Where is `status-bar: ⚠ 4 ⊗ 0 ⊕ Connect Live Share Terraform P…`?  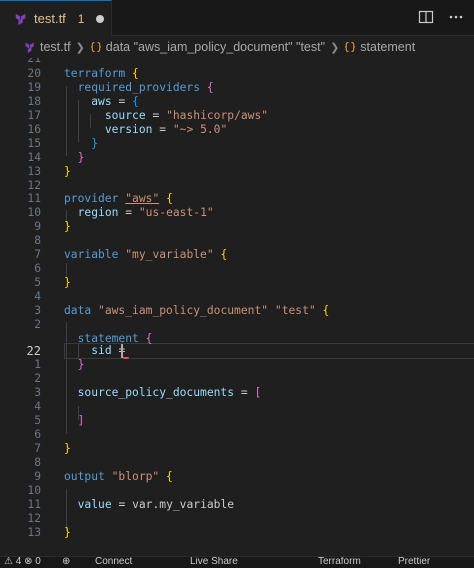
status-bar: ⚠ 4 ⊗ 0 ⊕ Connect Live Share Terraform P… is located at coordinates (237, 562).